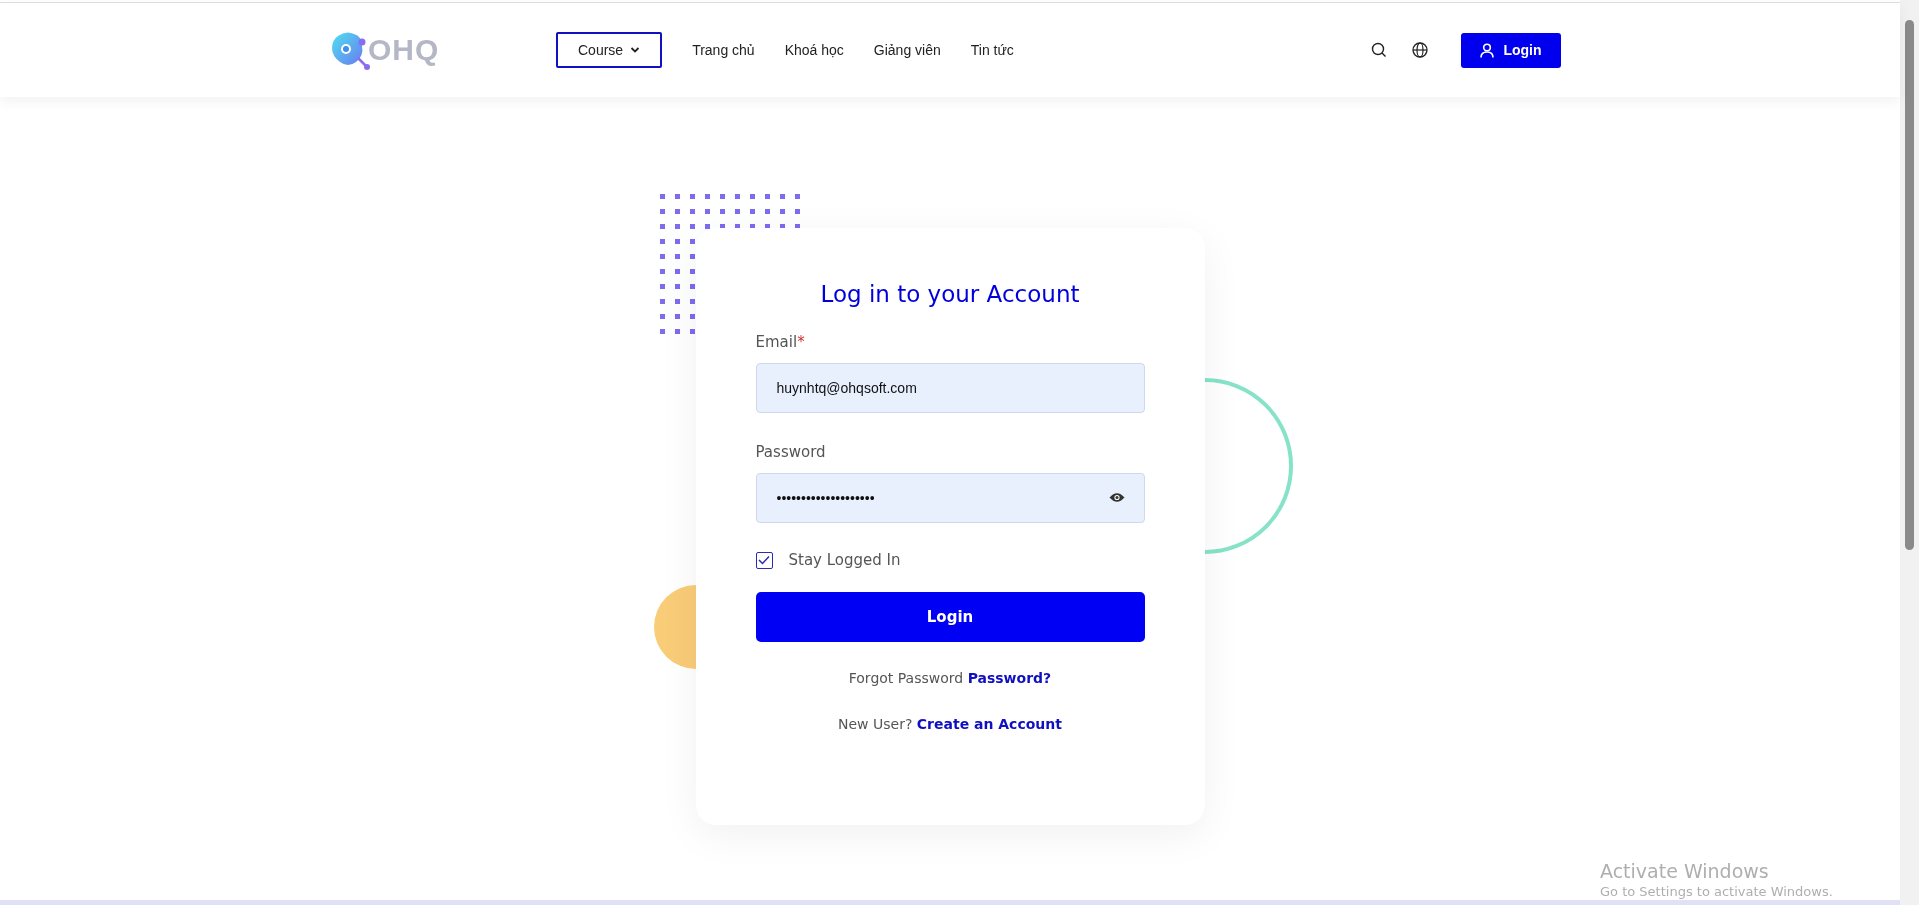 The height and width of the screenshot is (905, 1919). Describe the element at coordinates (1685, 871) in the screenshot. I see `activation-title: Activate Windows` at that location.